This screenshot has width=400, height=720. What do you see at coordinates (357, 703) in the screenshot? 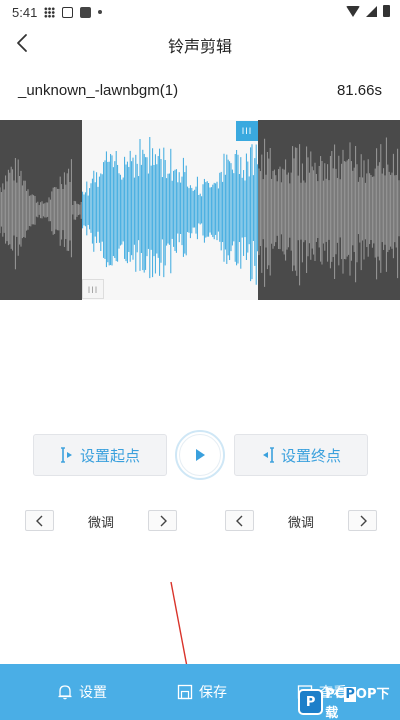
I see `watermark-text: PCPOP下载` at bounding box center [357, 703].